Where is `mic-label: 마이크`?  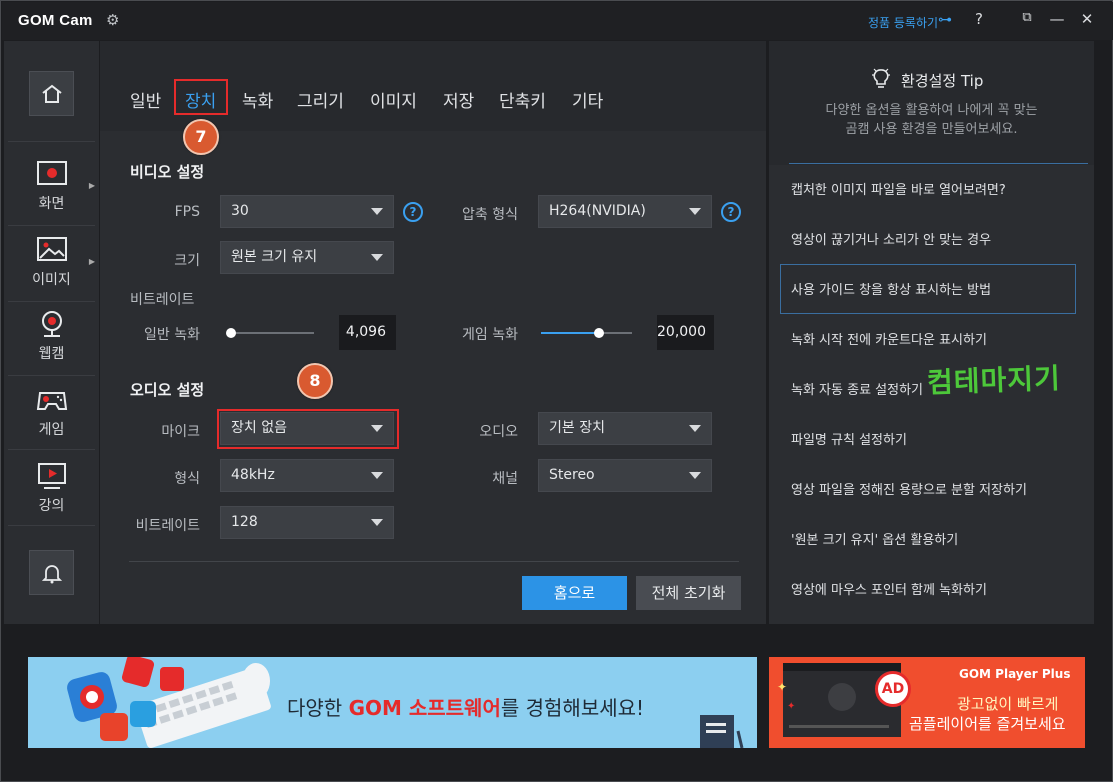
mic-label: 마이크 is located at coordinates (180, 432).